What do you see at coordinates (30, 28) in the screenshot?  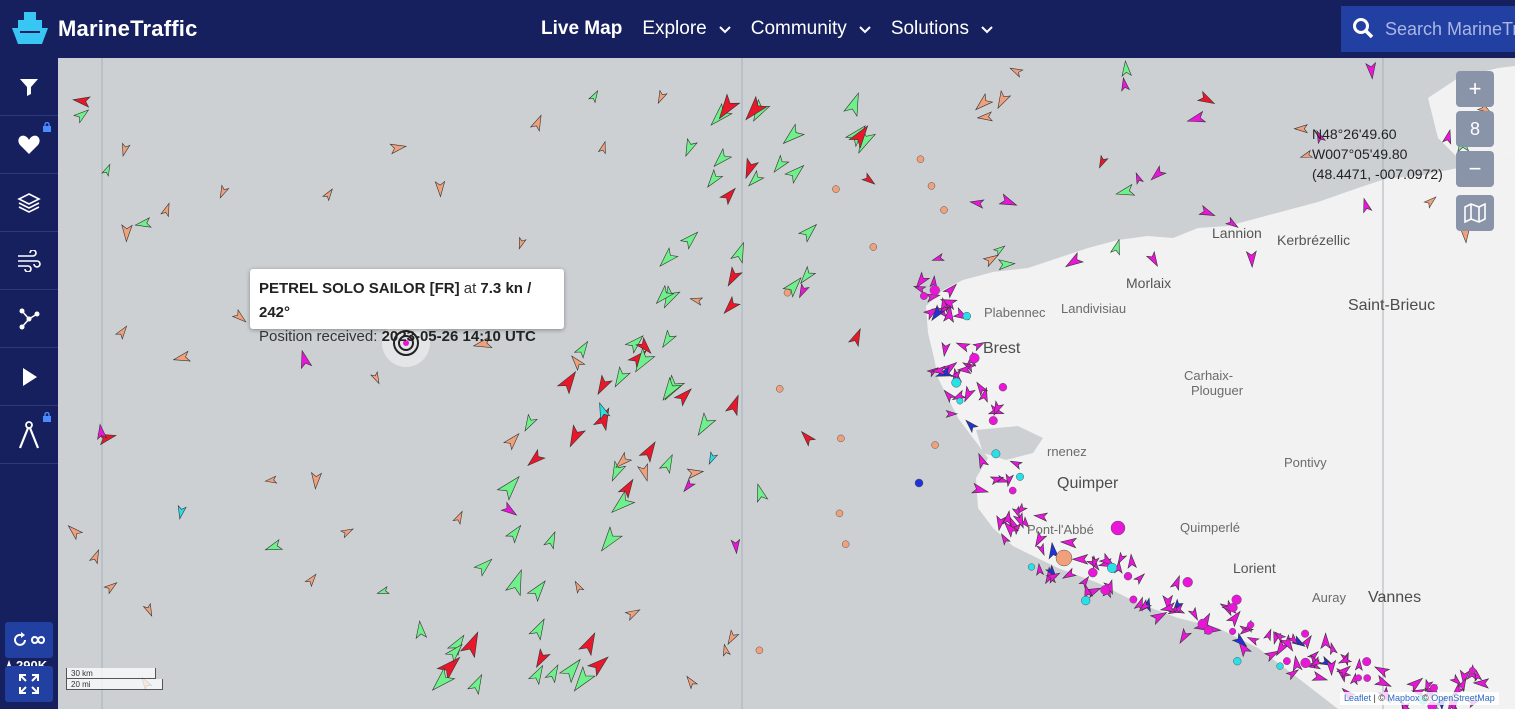 I see `ship-logo-icon` at bounding box center [30, 28].